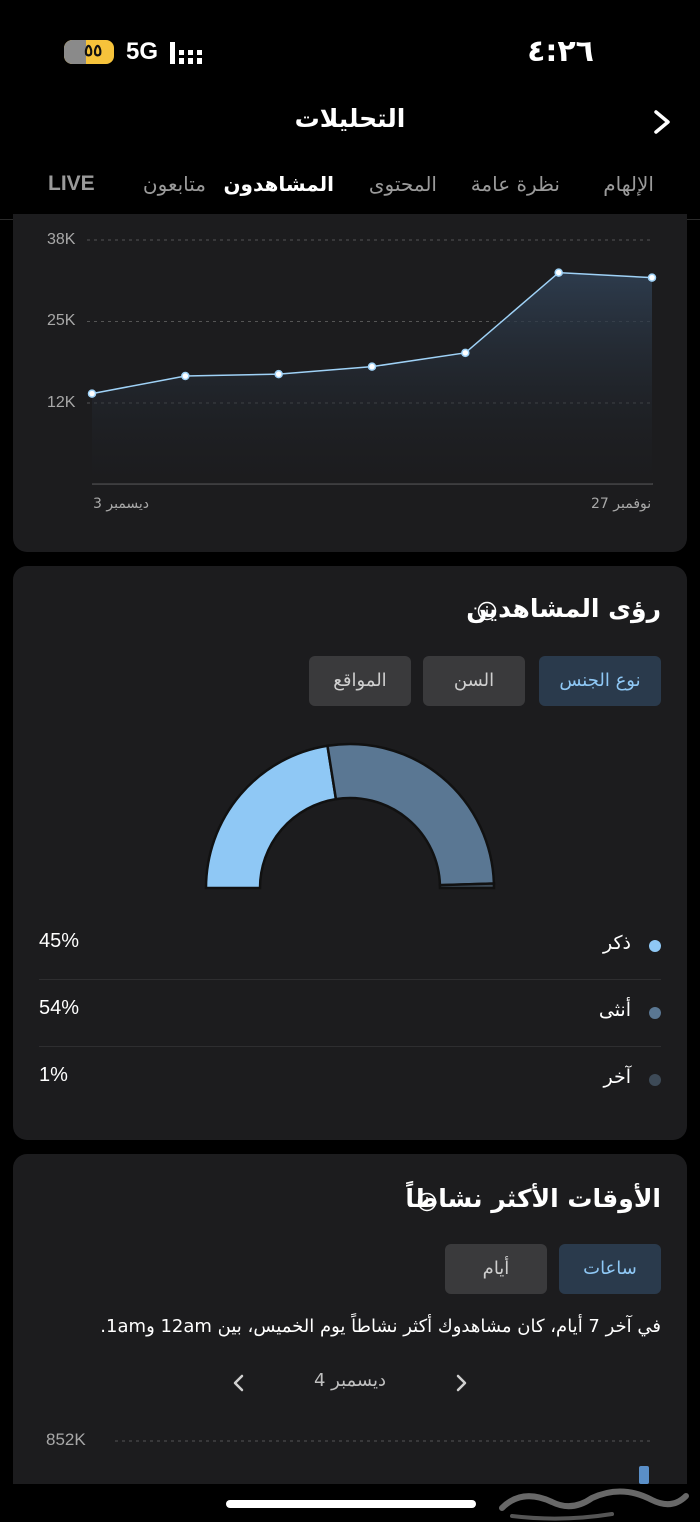 This screenshot has height=1522, width=700. Describe the element at coordinates (350, 50) in the screenshot. I see `status-bar: ٥٥ 5G ٤:٢٦` at that location.